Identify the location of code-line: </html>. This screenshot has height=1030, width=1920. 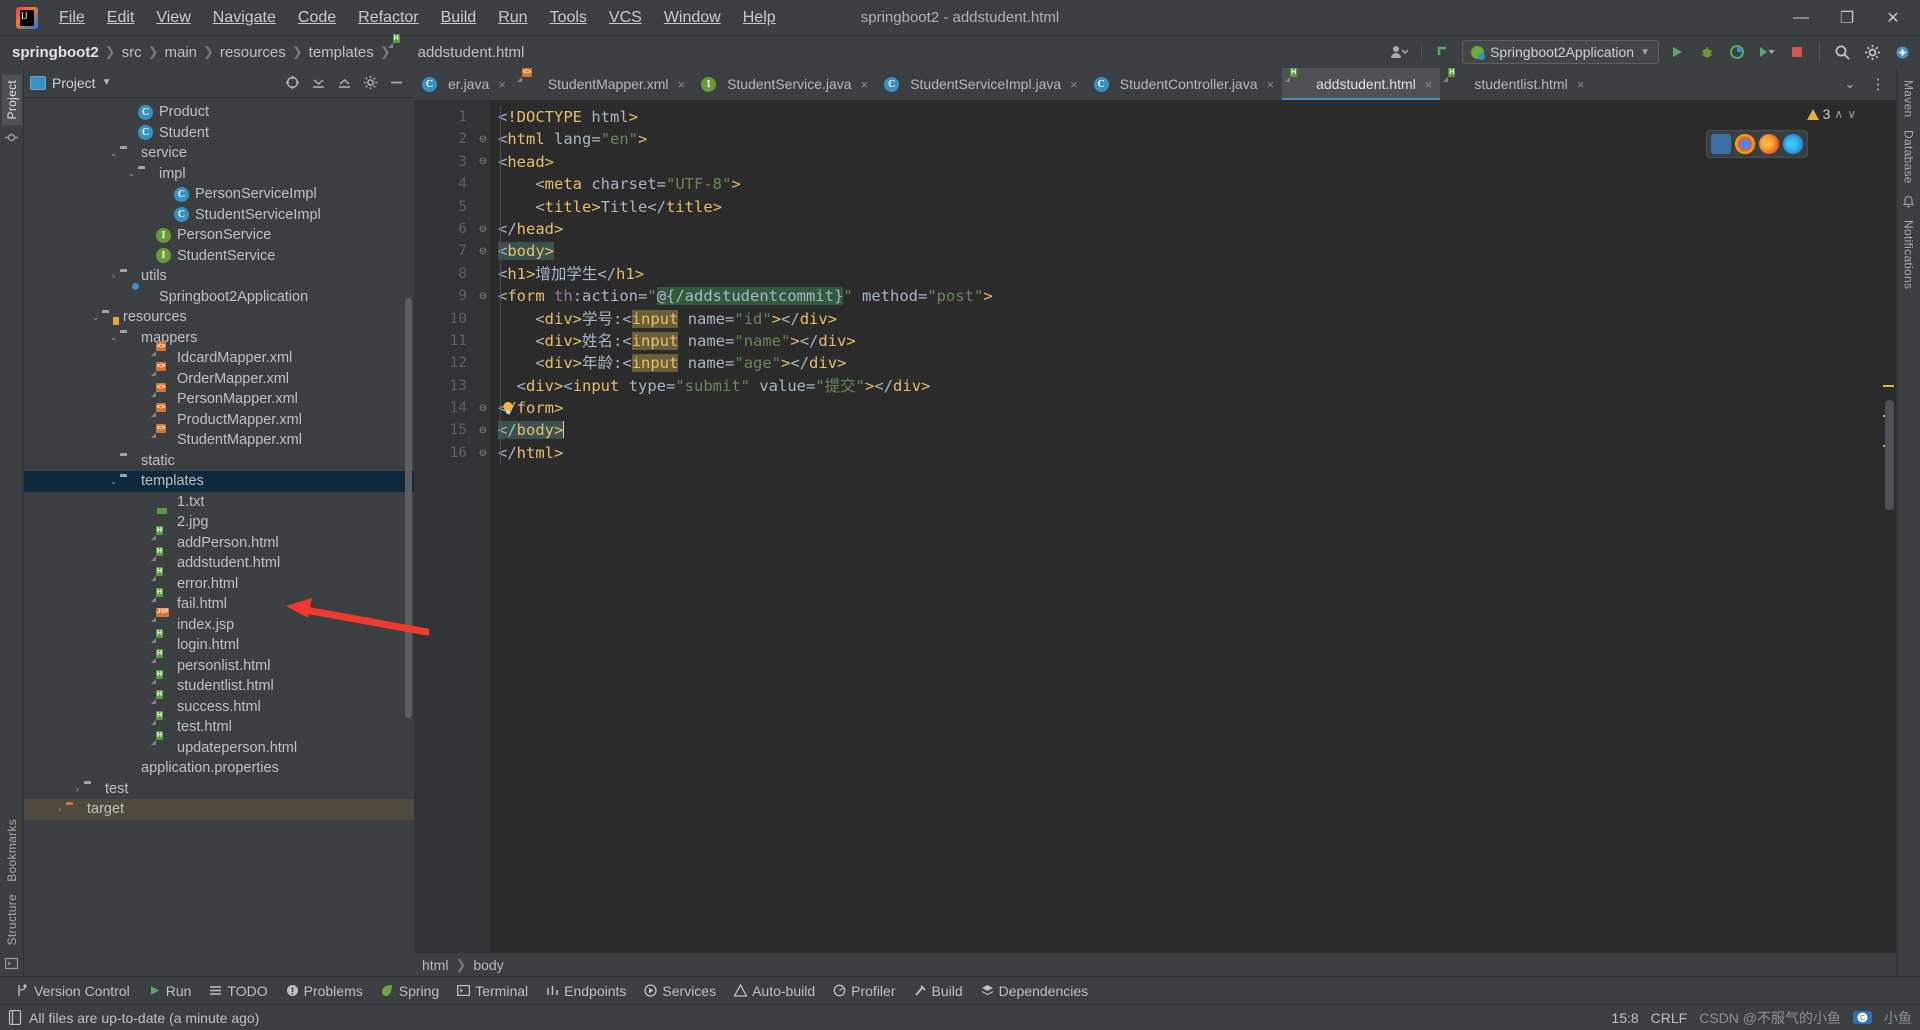
(1185, 453).